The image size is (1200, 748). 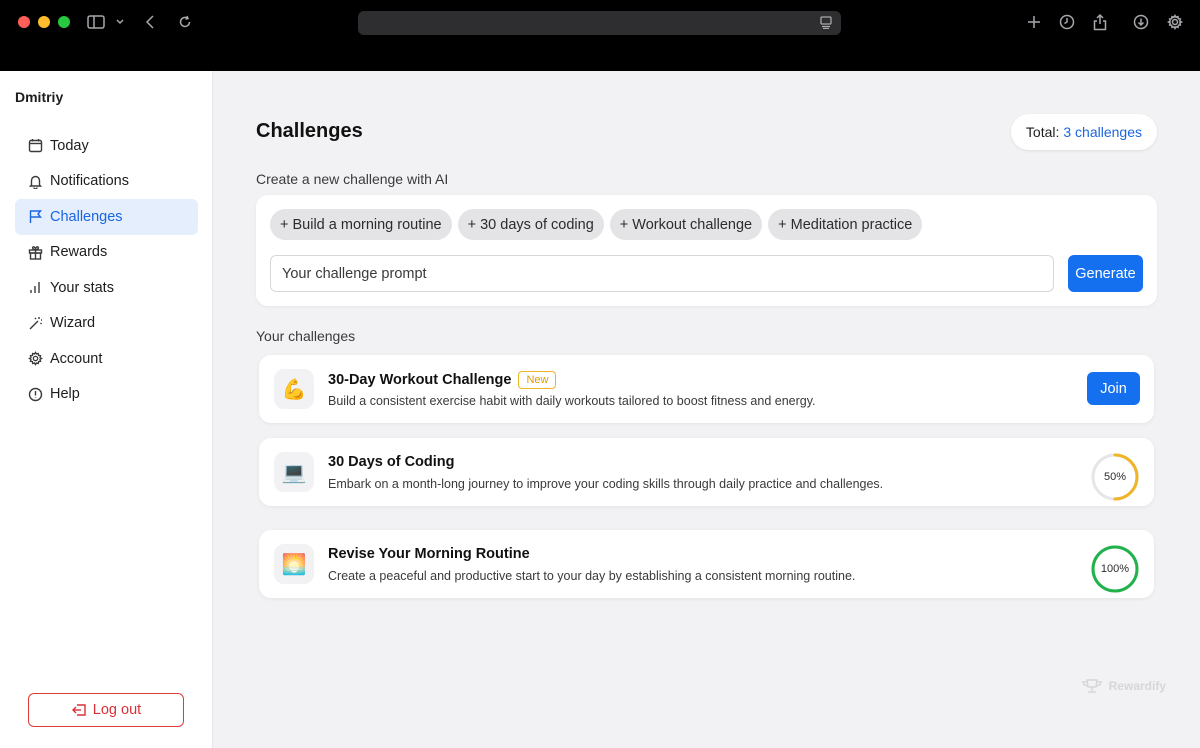 I want to click on reader-icon, so click(x=826, y=25).